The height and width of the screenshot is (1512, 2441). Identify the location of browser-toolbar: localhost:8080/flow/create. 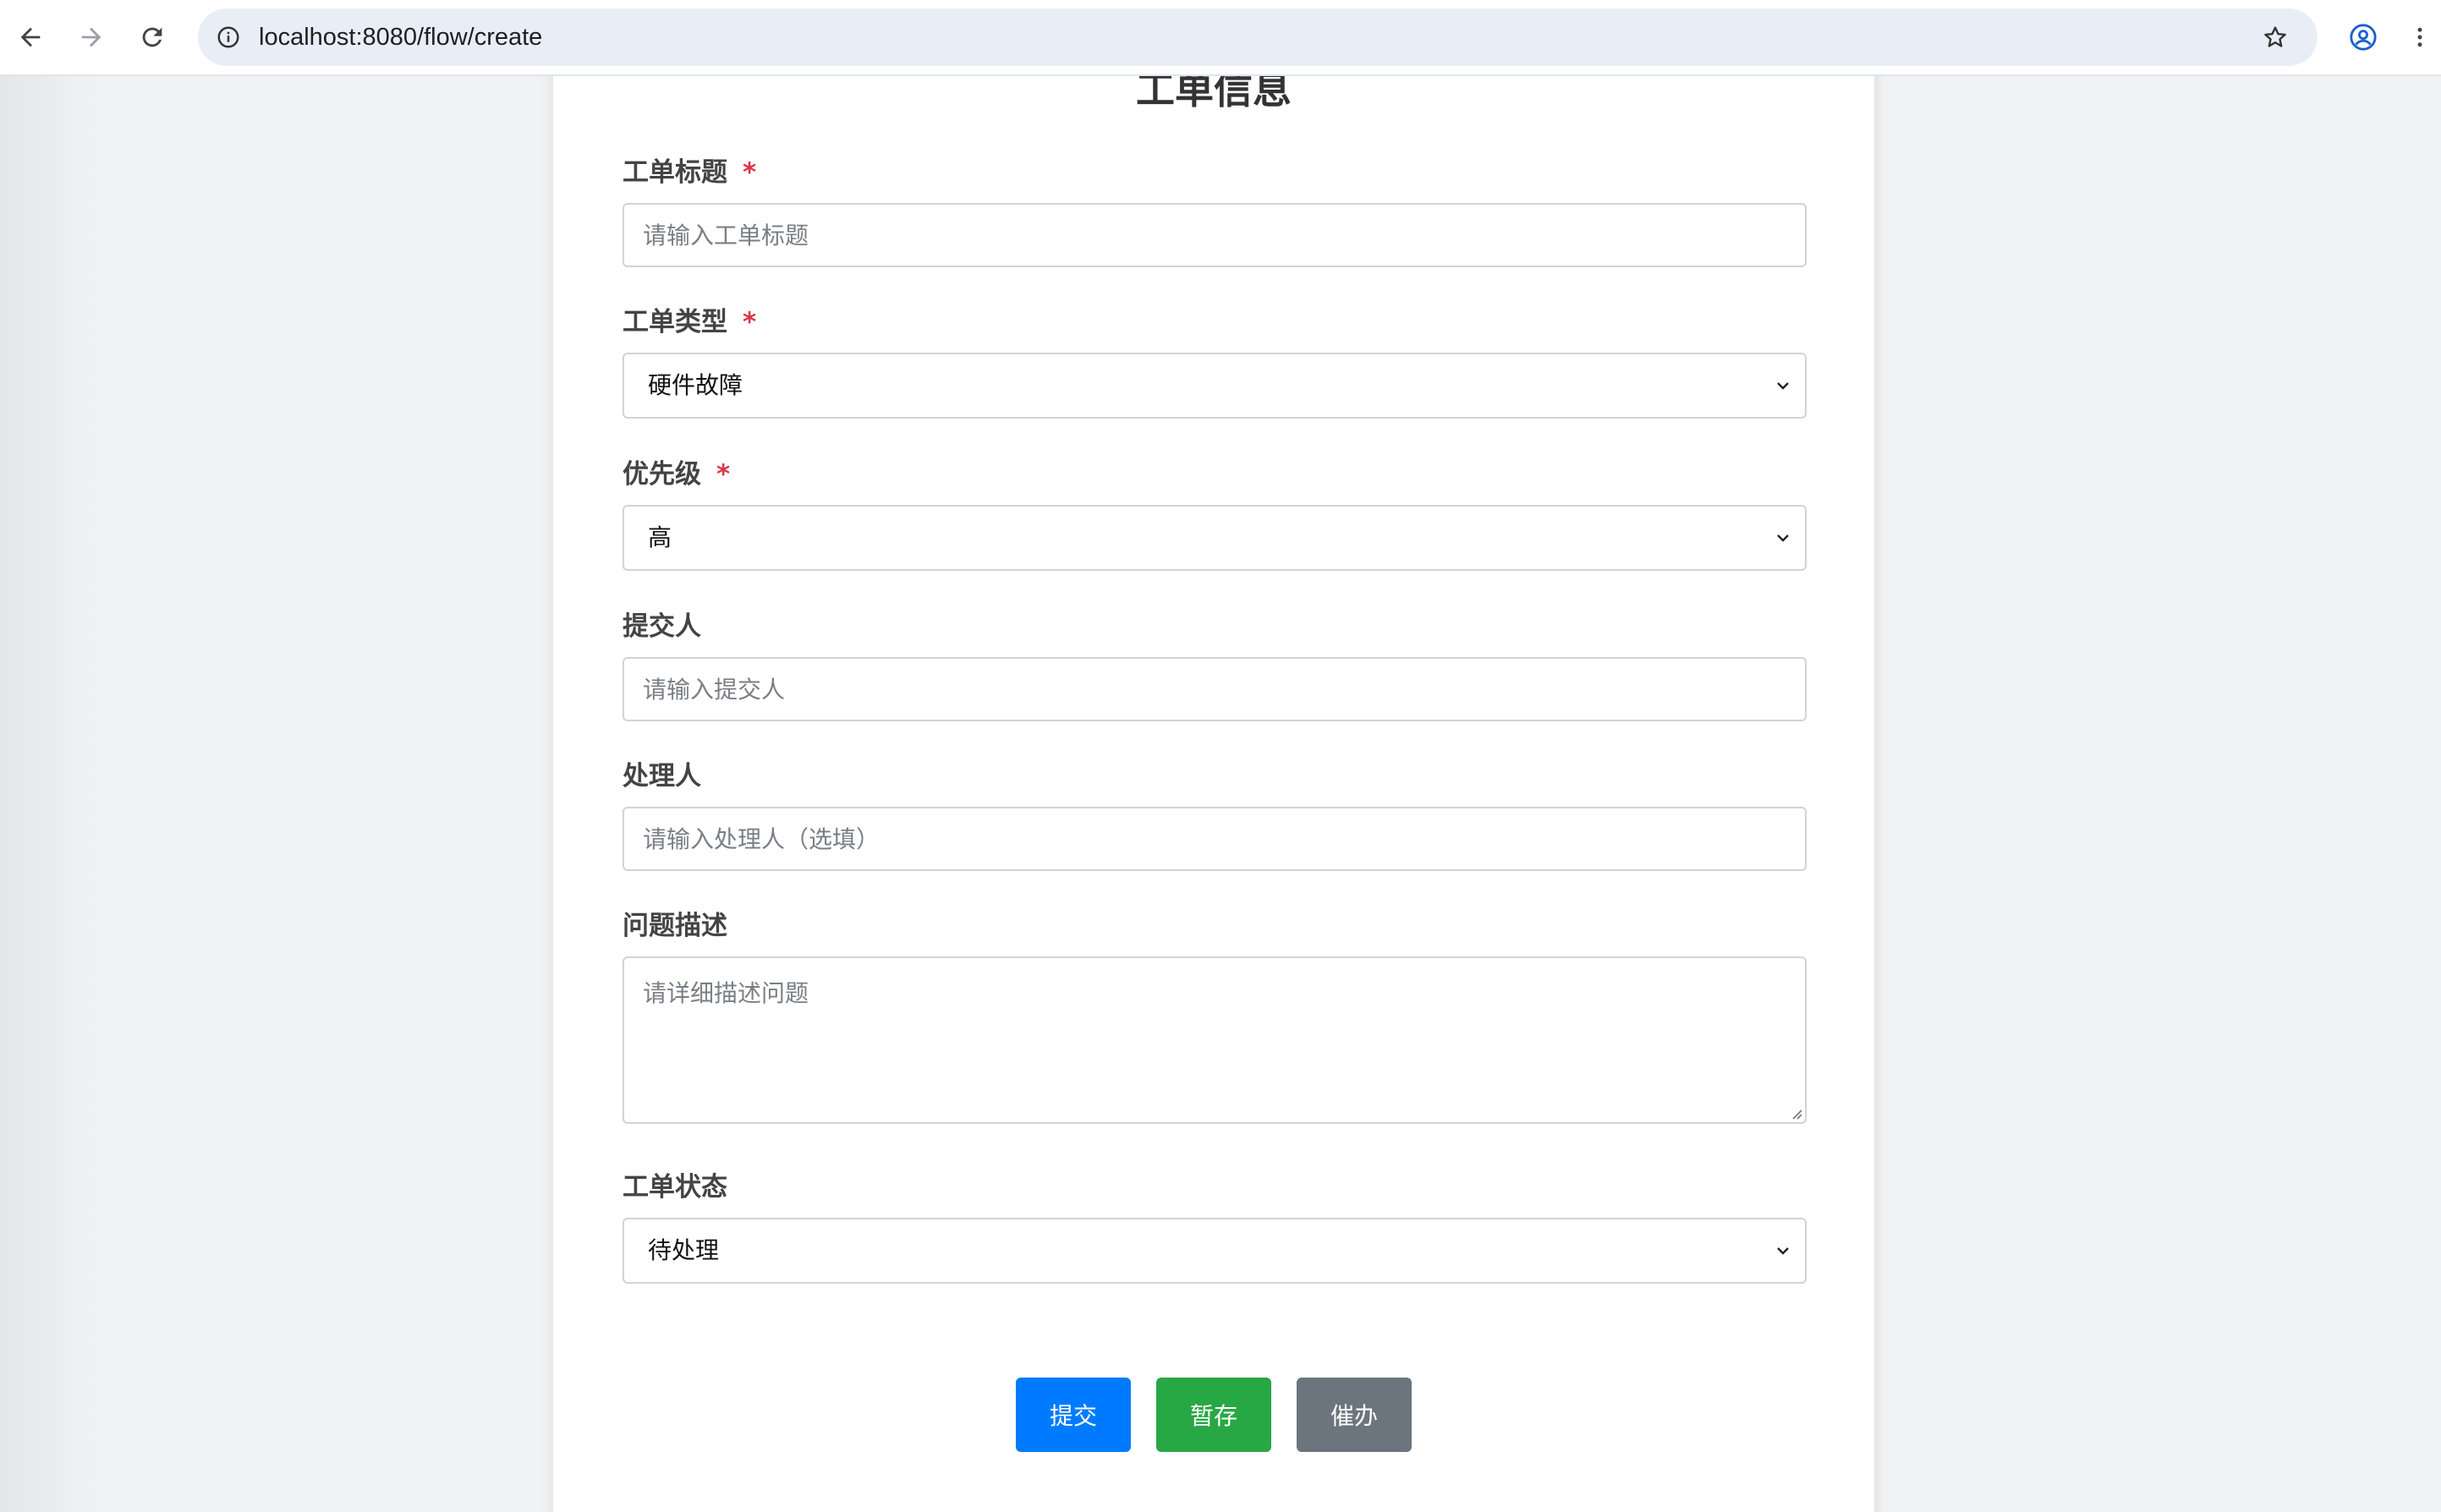
(1220, 38).